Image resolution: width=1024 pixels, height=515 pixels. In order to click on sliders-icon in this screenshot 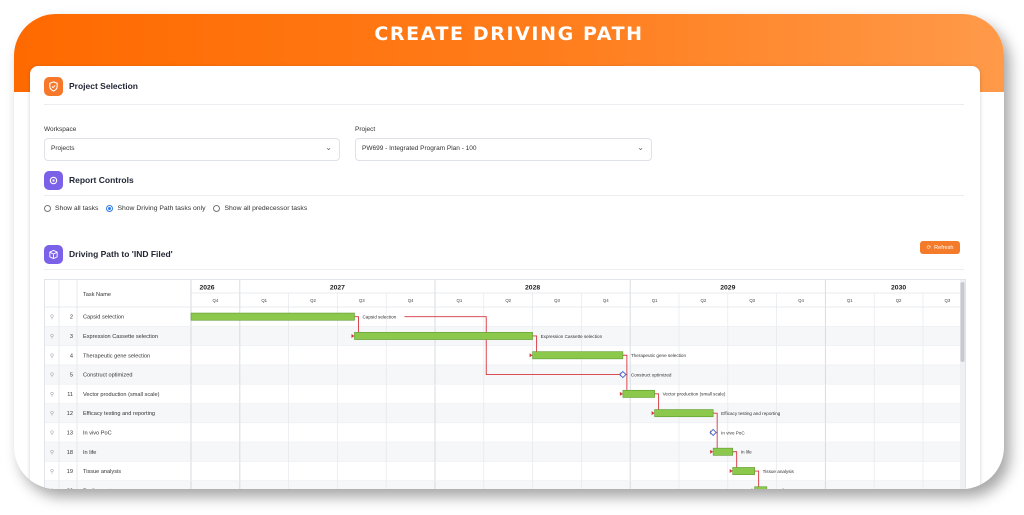, I will do `click(53, 180)`.